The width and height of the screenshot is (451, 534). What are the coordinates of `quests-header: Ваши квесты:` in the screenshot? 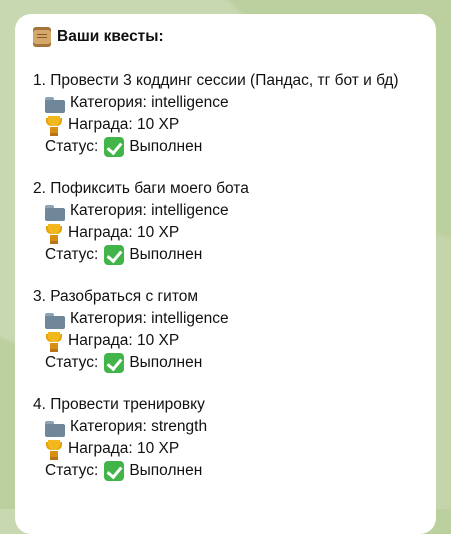 It's located at (234, 37).